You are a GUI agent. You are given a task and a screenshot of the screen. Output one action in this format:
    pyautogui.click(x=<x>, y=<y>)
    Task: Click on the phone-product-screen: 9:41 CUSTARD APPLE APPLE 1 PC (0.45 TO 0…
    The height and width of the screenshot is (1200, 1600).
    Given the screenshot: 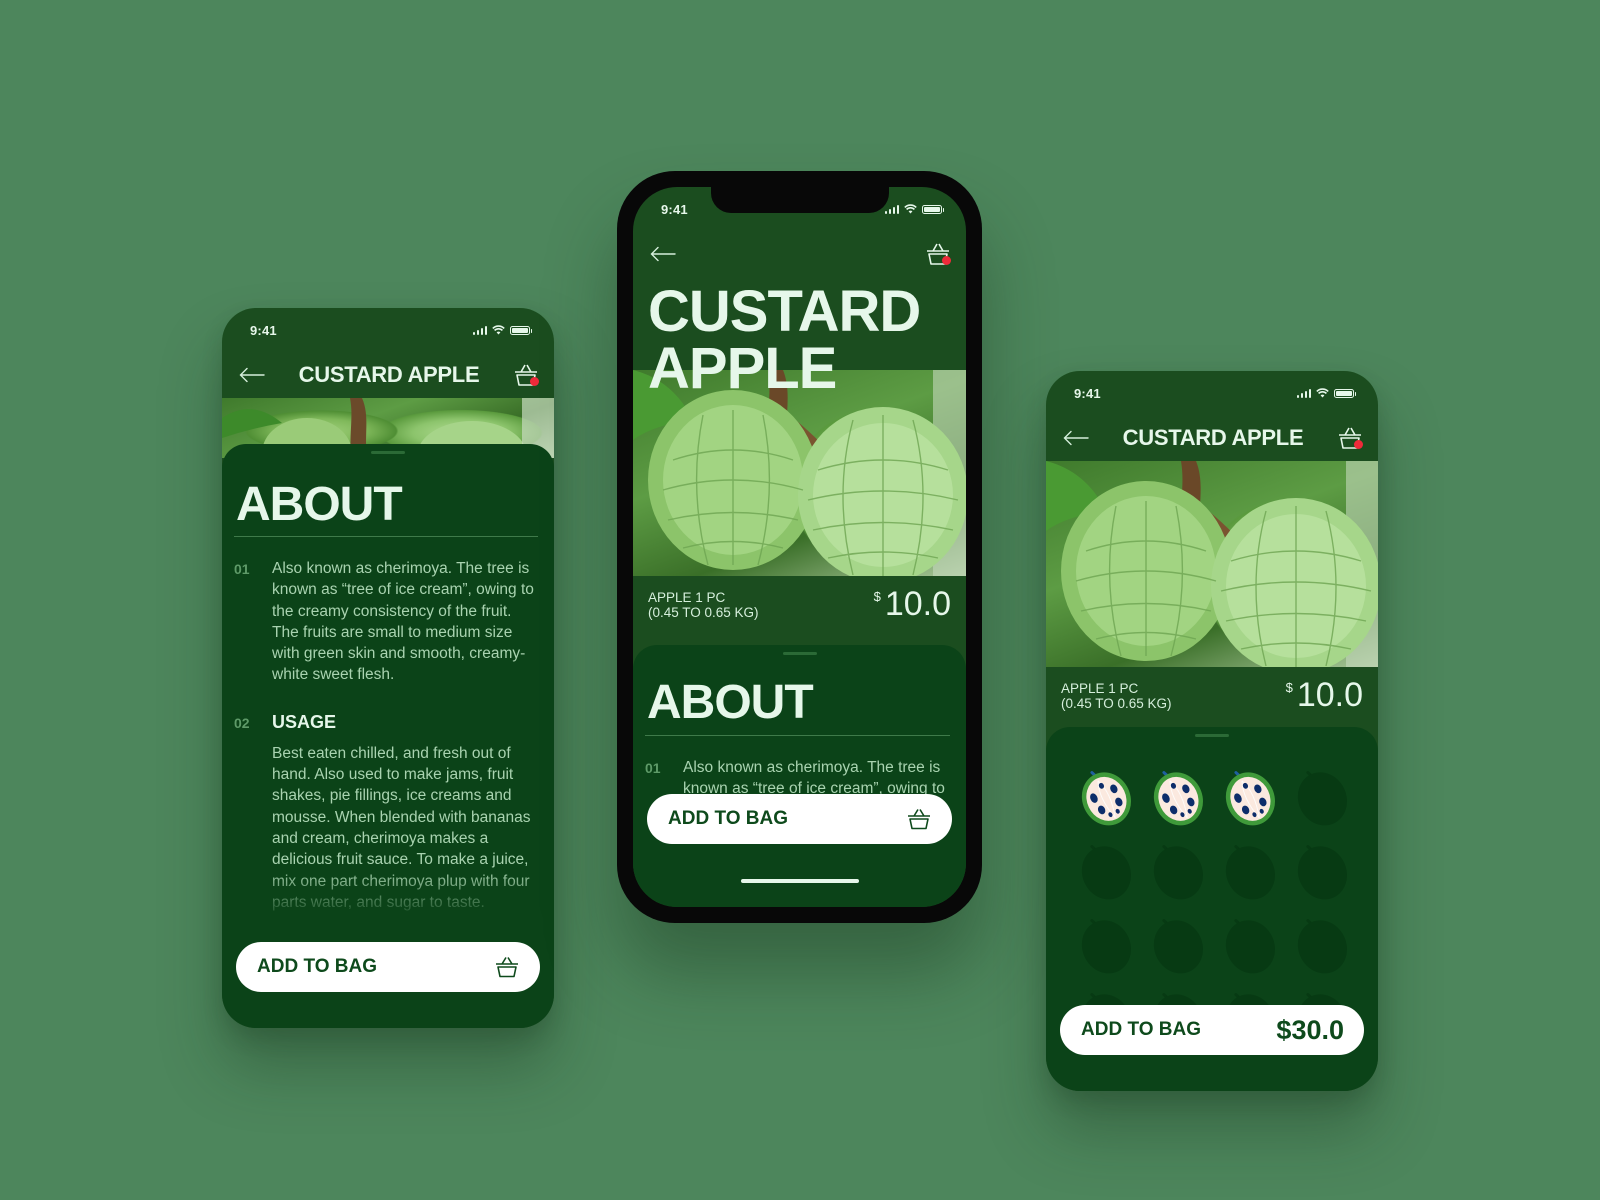 What is the action you would take?
    pyautogui.click(x=799, y=547)
    